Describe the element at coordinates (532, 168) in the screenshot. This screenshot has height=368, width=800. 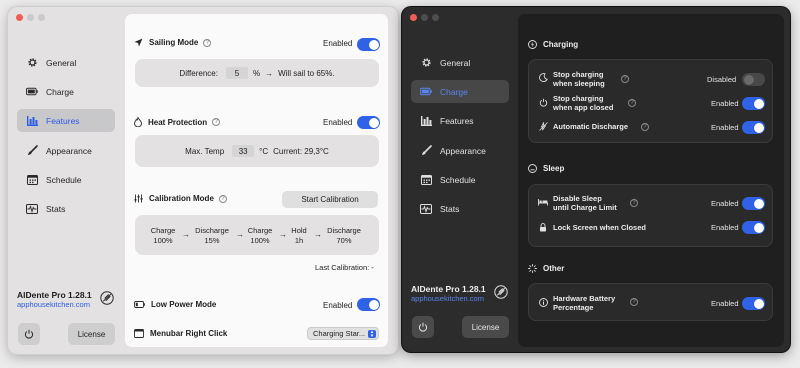
I see `sleep-cloud-icon` at that location.